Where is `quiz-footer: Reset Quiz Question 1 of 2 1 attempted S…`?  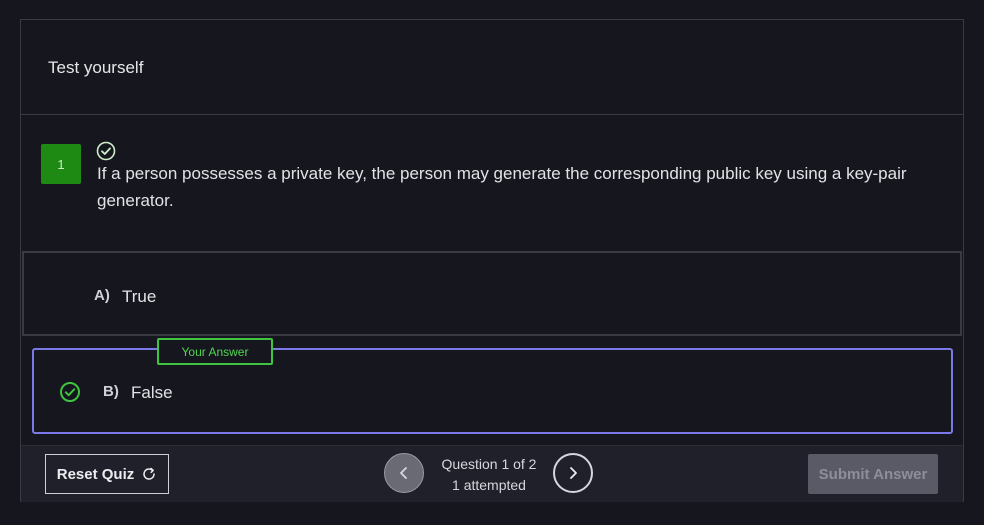
quiz-footer: Reset Quiz Question 1 of 2 1 attempted S… is located at coordinates (492, 473).